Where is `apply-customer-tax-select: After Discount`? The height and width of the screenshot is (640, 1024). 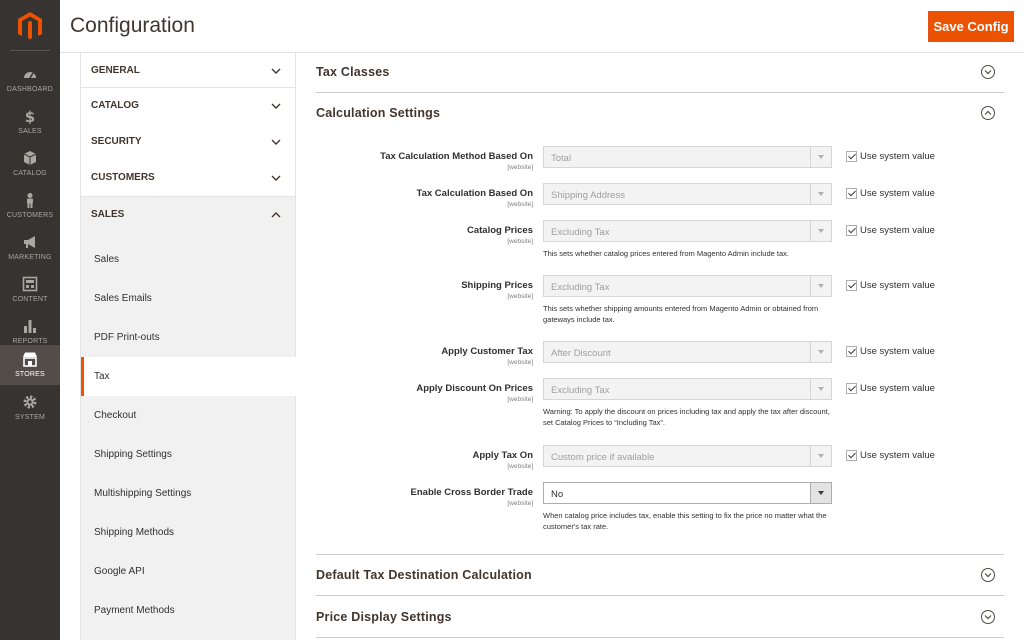 apply-customer-tax-select: After Discount is located at coordinates (687, 352).